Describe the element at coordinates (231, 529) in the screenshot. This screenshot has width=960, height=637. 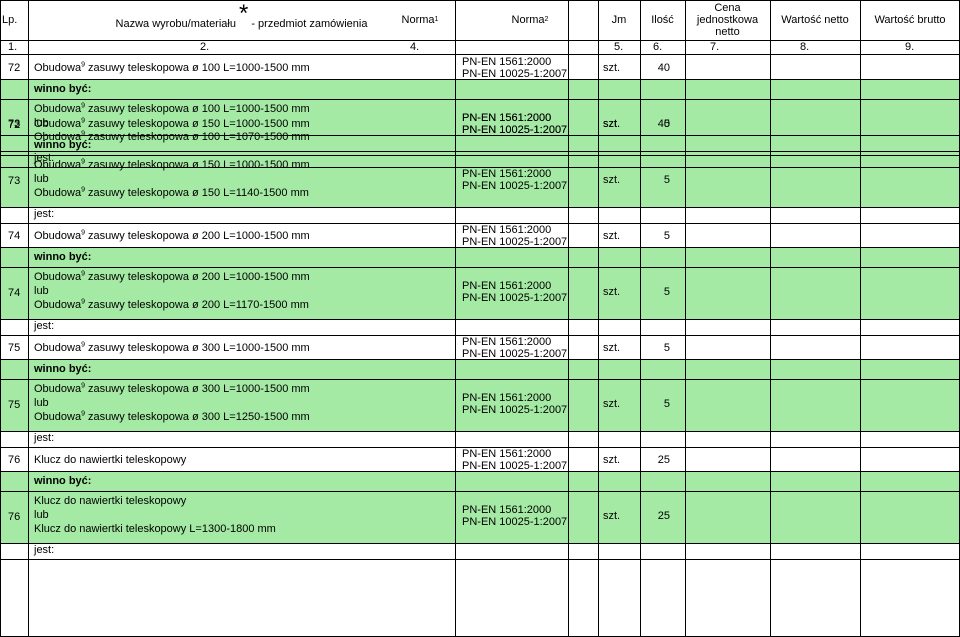
I see `winno-item-rest: L=1300-1800 mm` at that location.